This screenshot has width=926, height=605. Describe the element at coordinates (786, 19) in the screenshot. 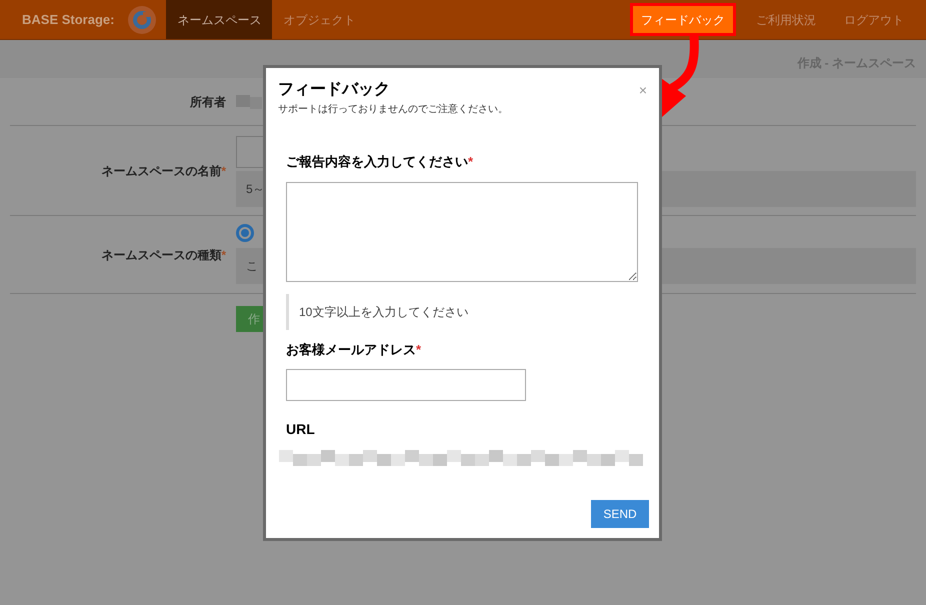

I see `nav-link: ご利用状況` at that location.